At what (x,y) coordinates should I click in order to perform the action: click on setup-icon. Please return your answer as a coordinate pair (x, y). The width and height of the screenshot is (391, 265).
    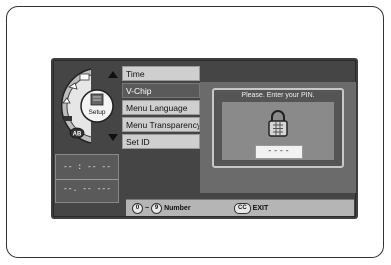
    Looking at the image, I should click on (97, 99).